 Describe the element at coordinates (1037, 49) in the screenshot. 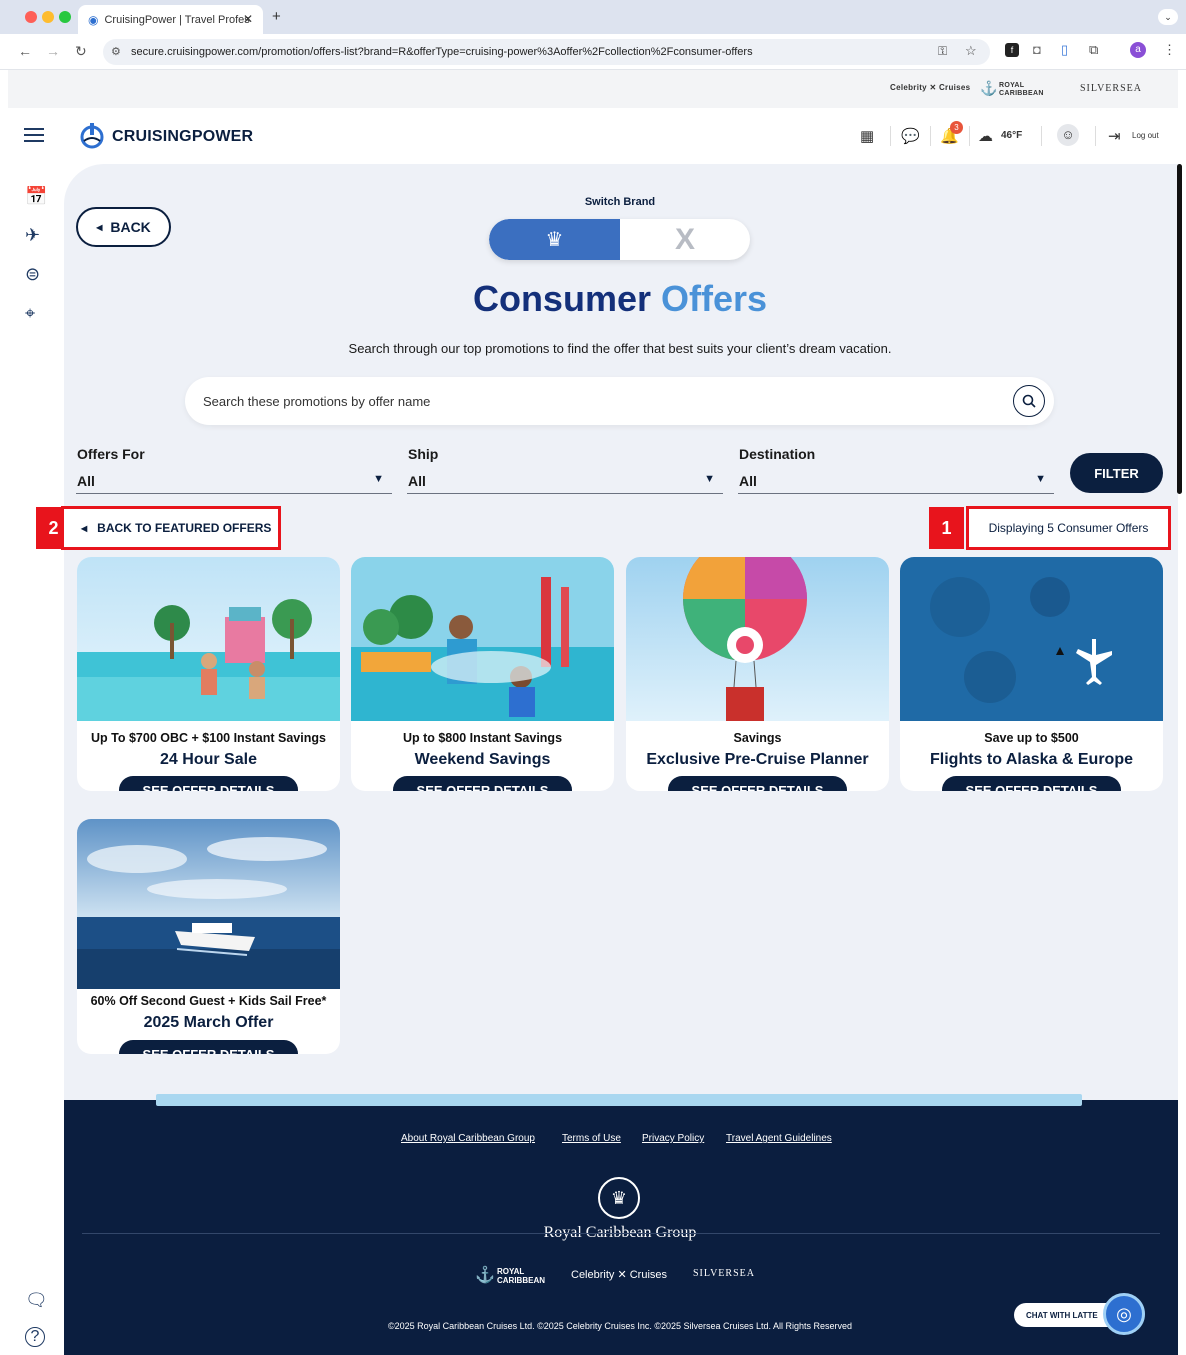

I see `camera-extension-icon: ◘` at that location.